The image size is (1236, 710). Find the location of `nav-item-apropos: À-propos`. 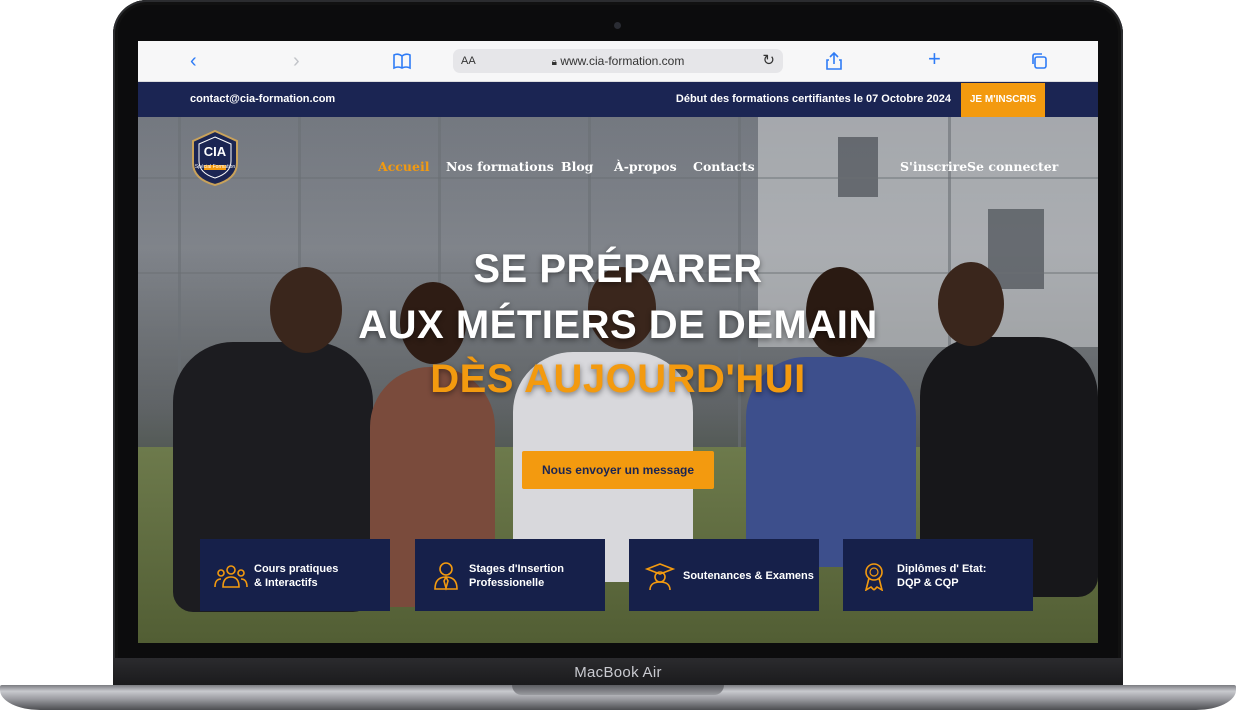

nav-item-apropos: À-propos is located at coordinates (645, 166).